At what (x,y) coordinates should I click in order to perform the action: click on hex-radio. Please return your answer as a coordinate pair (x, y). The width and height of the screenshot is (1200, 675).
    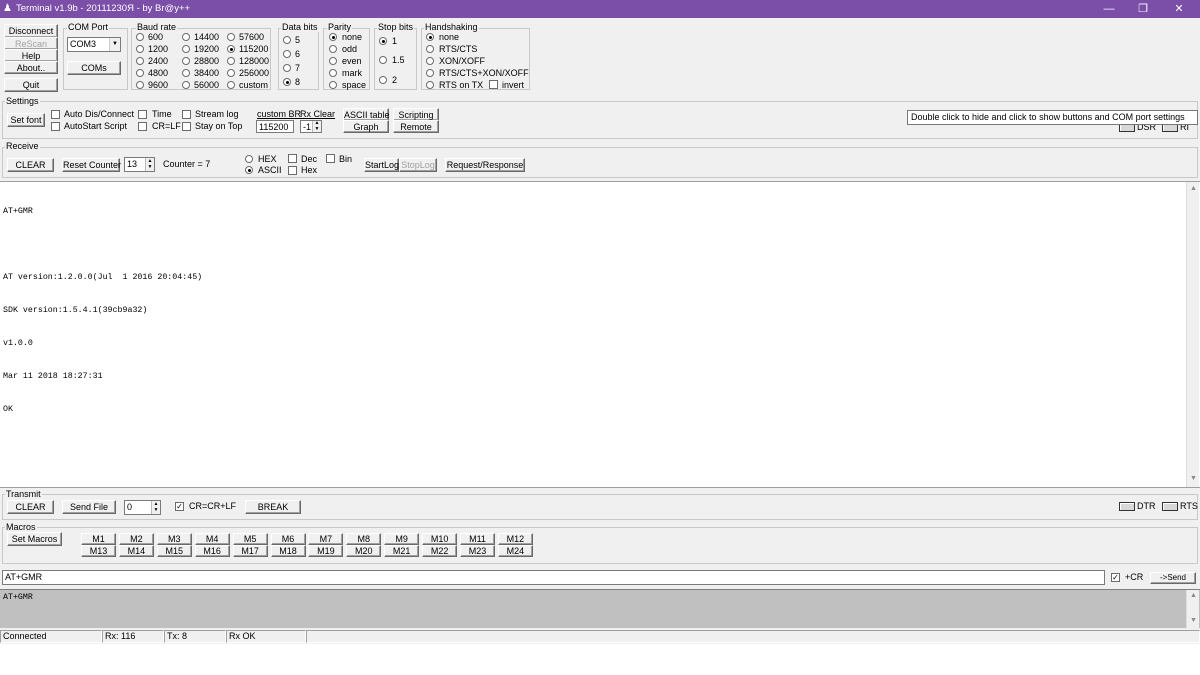
    Looking at the image, I should click on (249, 159).